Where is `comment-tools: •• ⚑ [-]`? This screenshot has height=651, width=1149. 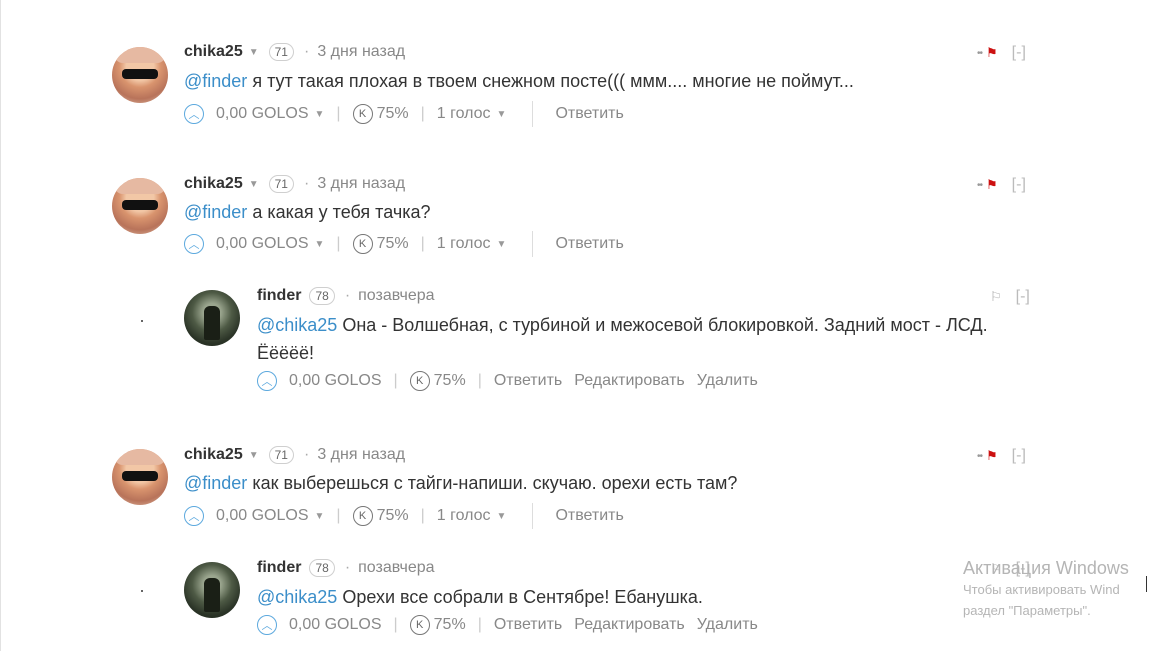 comment-tools: •• ⚑ [-] is located at coordinates (1001, 456).